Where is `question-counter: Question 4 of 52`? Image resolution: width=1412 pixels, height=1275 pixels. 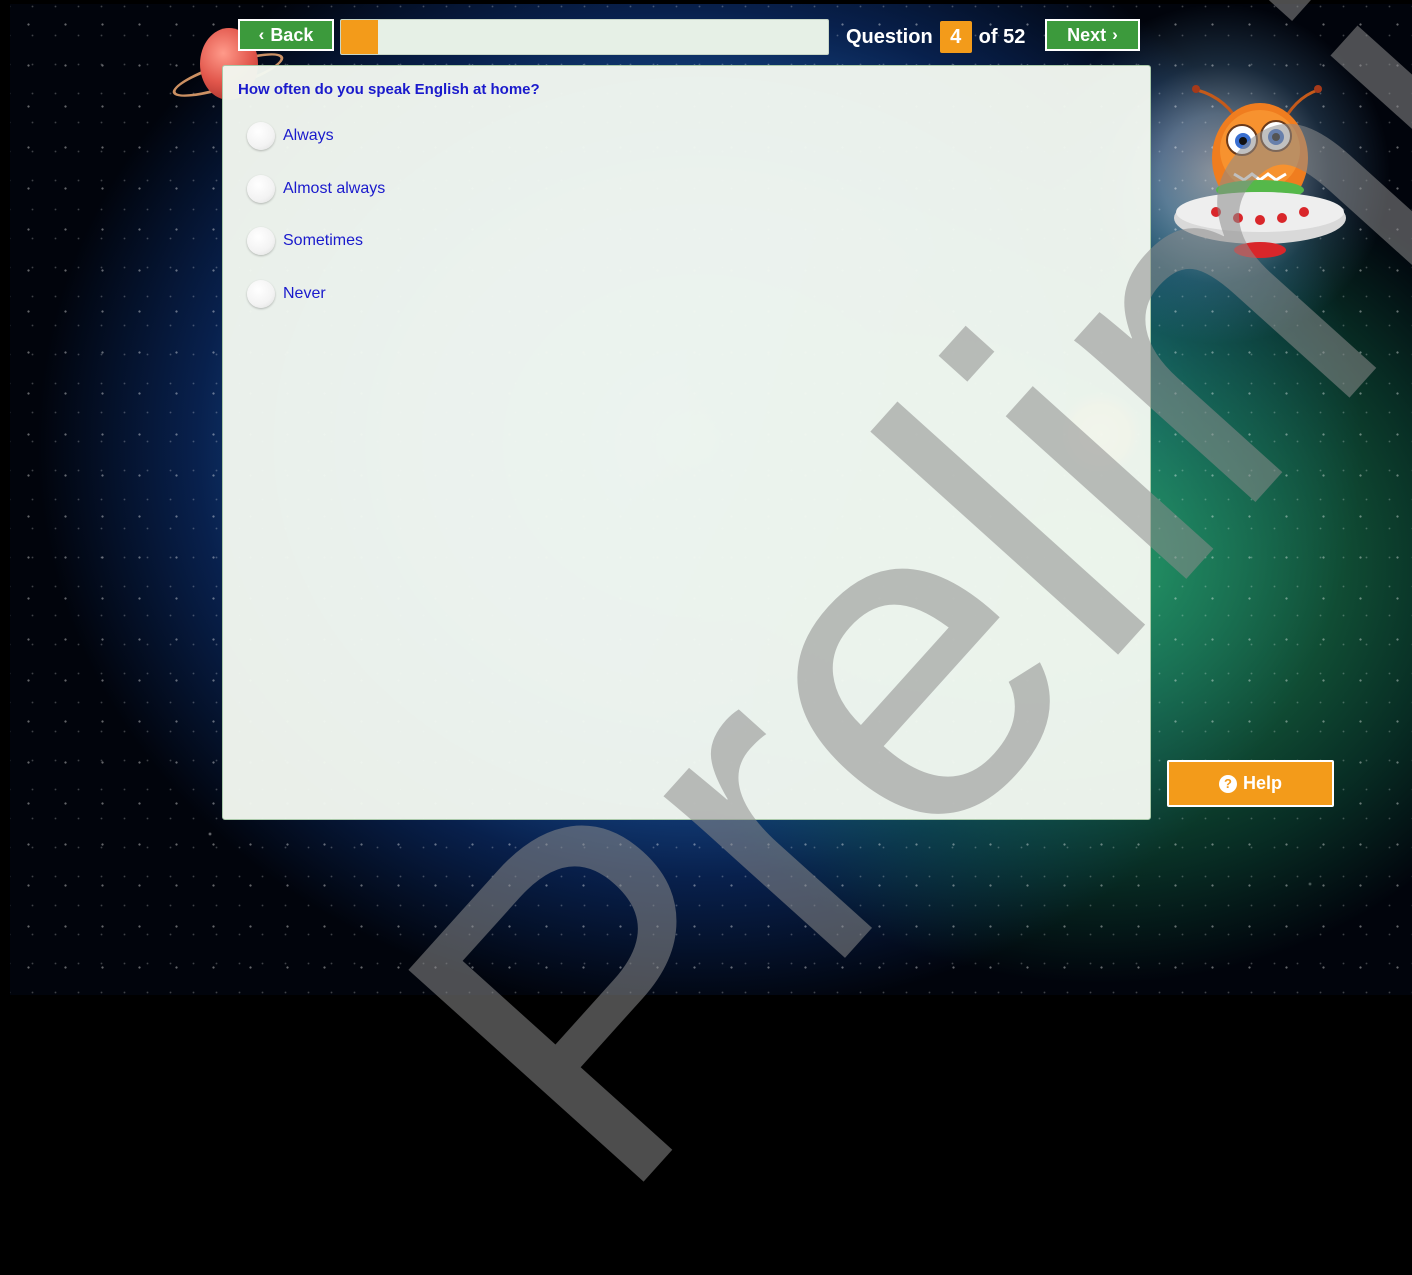
question-counter: Question 4 of 52 is located at coordinates (936, 37).